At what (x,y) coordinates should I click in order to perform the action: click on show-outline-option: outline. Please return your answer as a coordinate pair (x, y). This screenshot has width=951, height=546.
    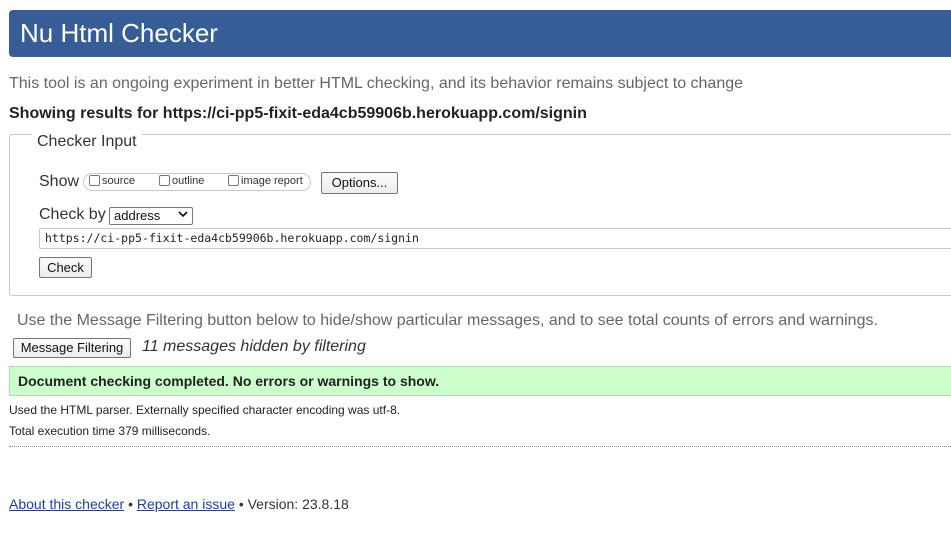
    Looking at the image, I should click on (181, 181).